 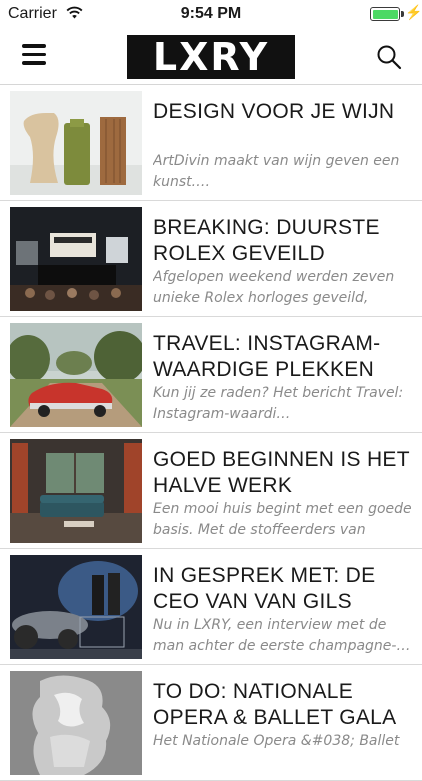 What do you see at coordinates (387, 14) in the screenshot?
I see `battery-icon` at bounding box center [387, 14].